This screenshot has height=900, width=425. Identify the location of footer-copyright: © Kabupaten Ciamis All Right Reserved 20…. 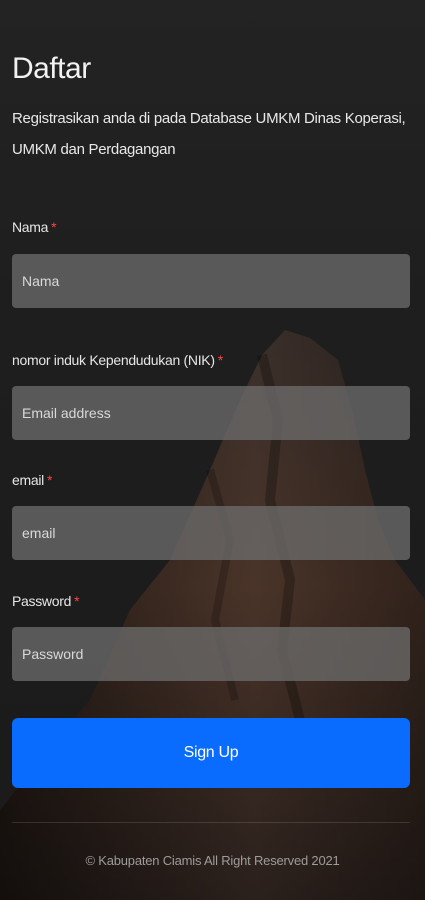
(212, 860).